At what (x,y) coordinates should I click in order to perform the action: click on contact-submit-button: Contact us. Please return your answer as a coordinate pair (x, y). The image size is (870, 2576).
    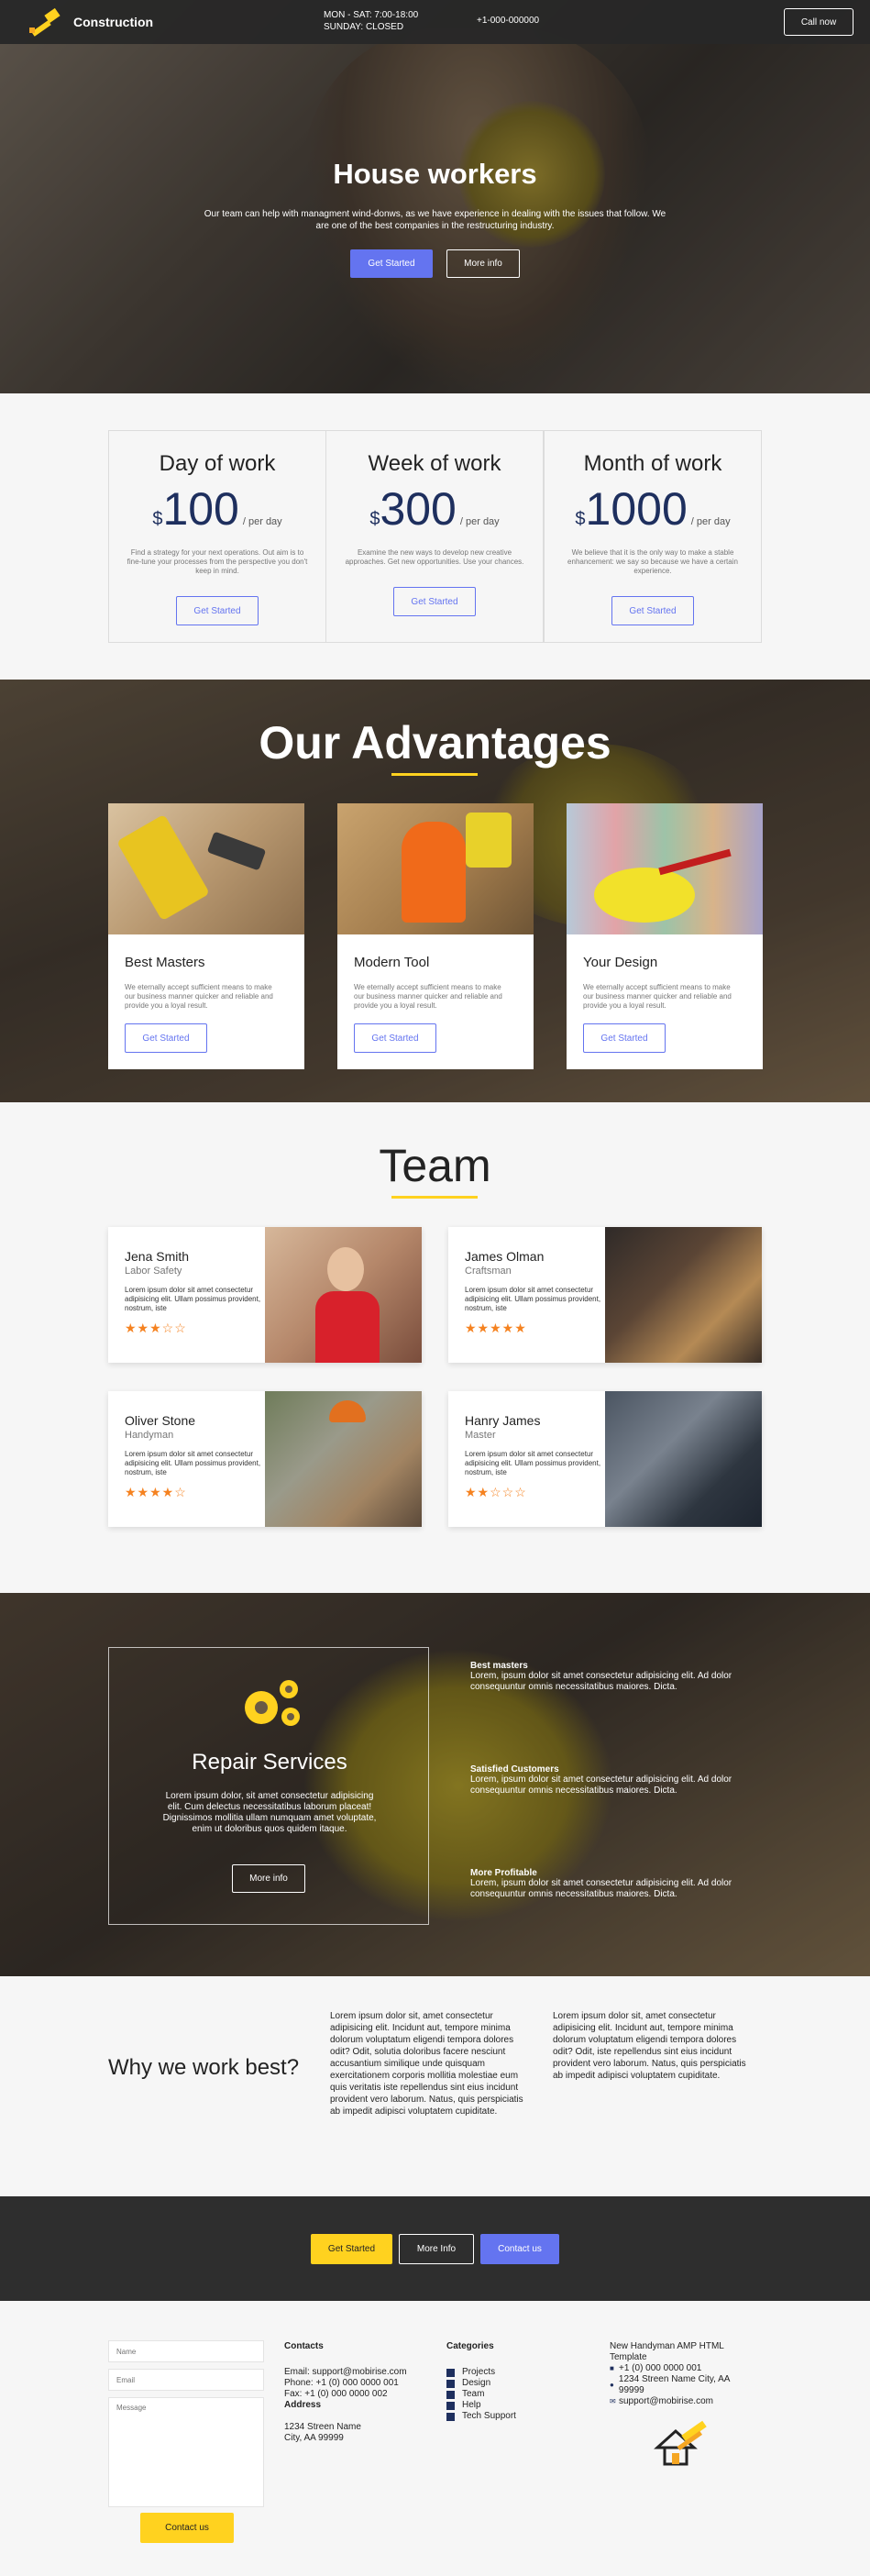
    Looking at the image, I should click on (187, 2528).